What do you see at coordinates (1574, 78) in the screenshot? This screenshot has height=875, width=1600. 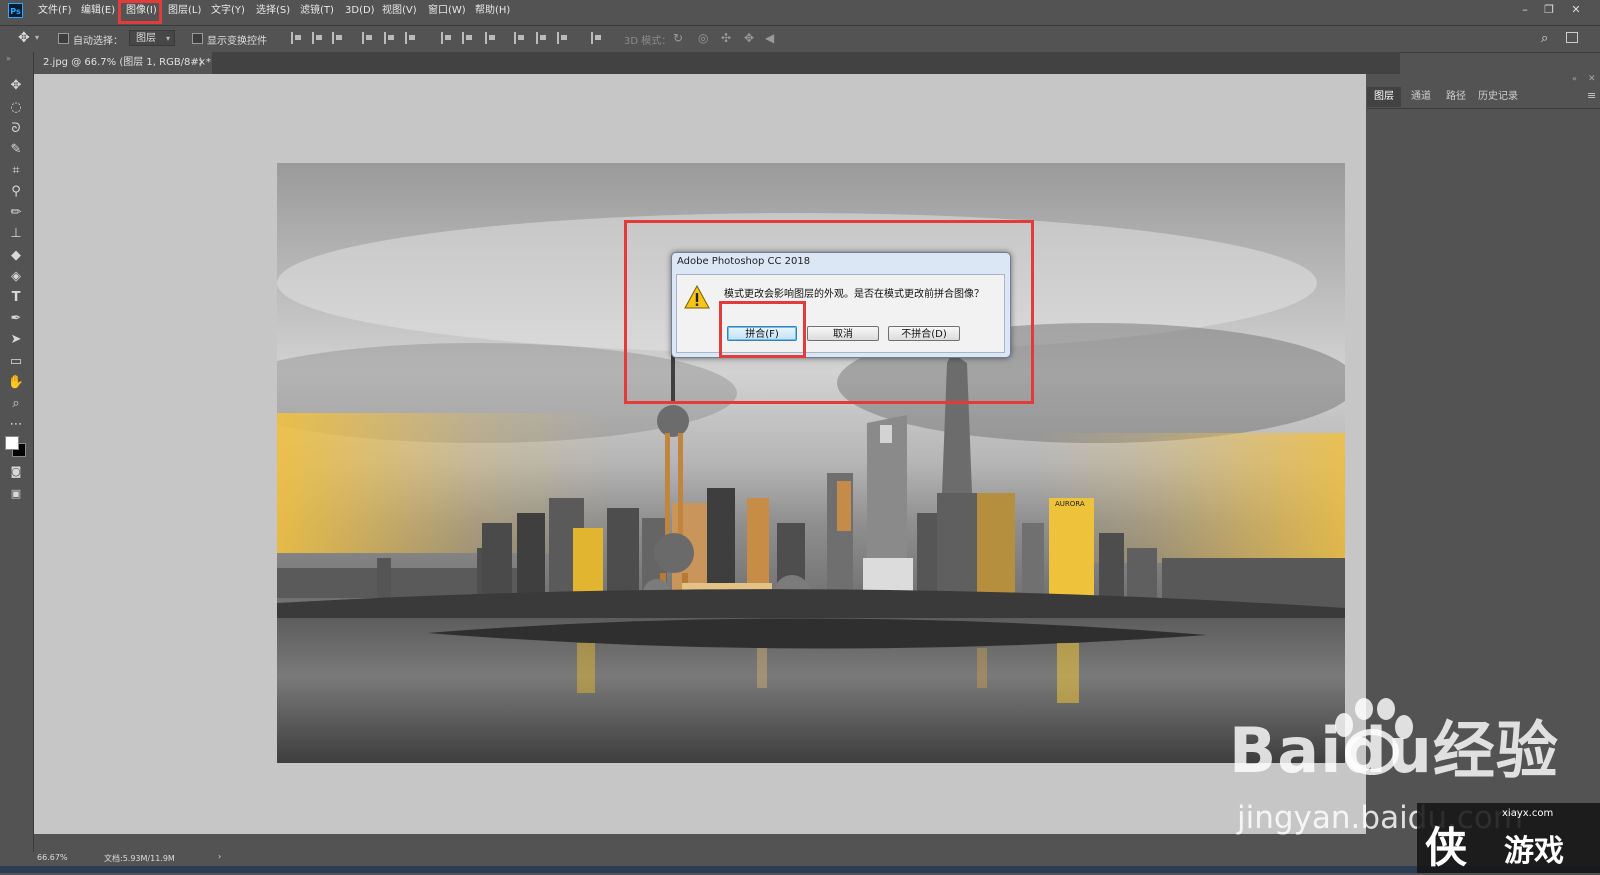 I see `collapse-panel-icon: «` at bounding box center [1574, 78].